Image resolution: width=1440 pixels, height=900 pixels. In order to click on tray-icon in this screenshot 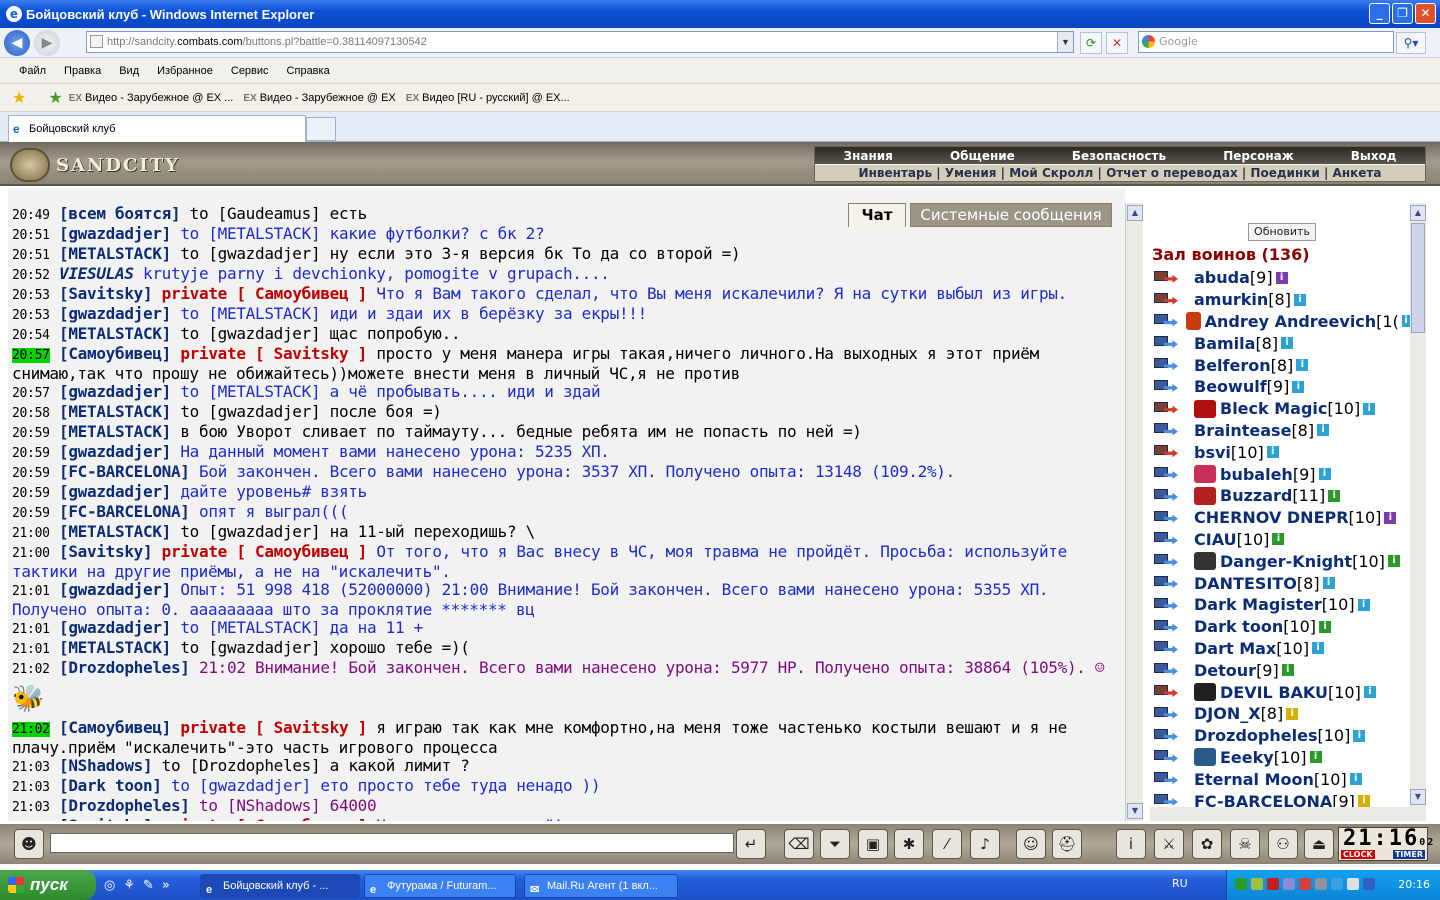, I will do `click(1369, 884)`.